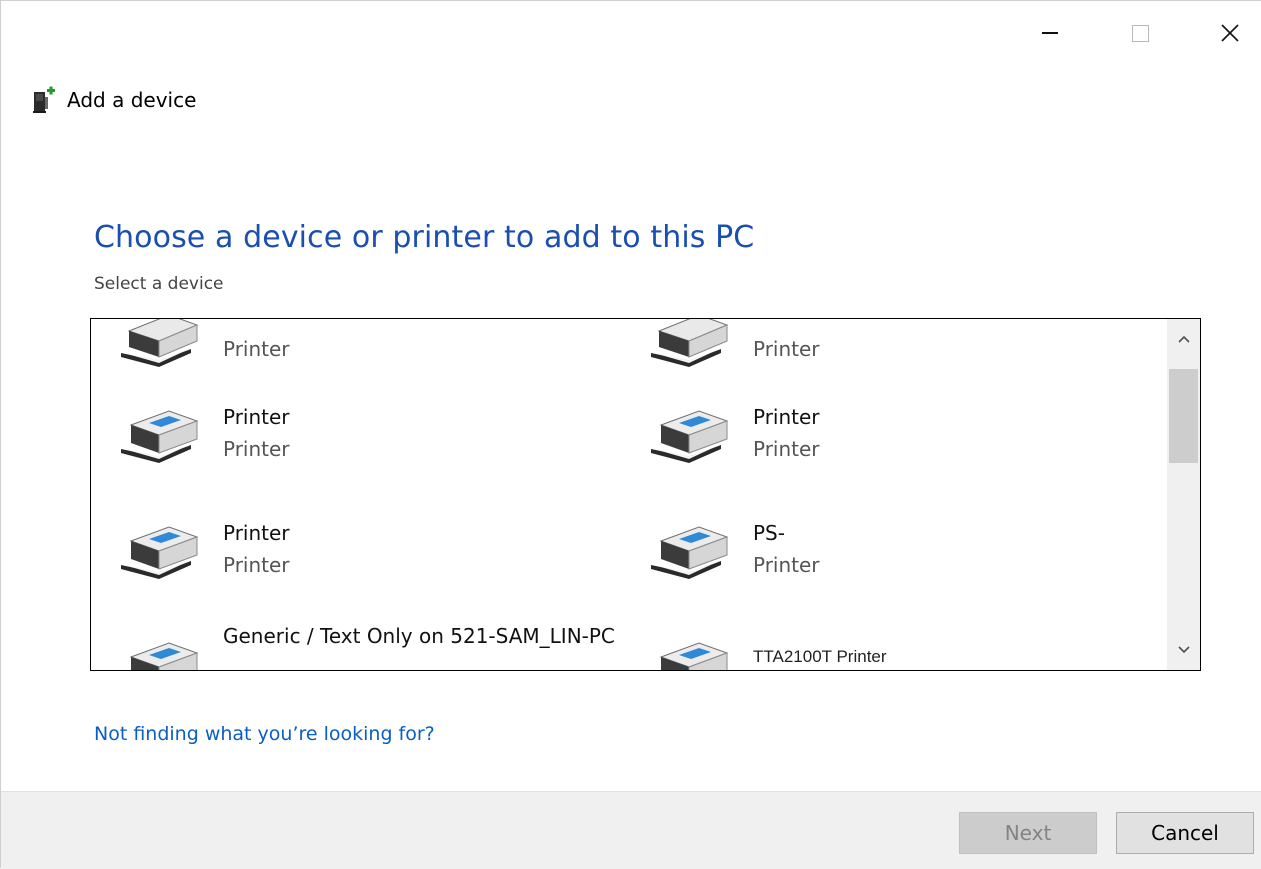  I want to click on maximize-button, so click(1140, 33).